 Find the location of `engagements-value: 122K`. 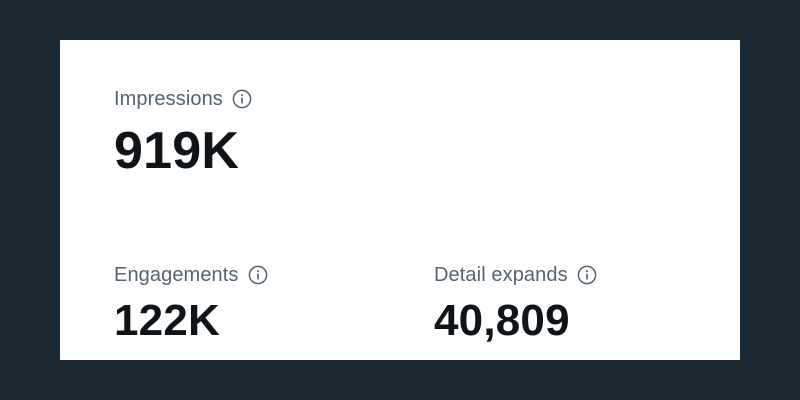

engagements-value: 122K is located at coordinates (167, 320).